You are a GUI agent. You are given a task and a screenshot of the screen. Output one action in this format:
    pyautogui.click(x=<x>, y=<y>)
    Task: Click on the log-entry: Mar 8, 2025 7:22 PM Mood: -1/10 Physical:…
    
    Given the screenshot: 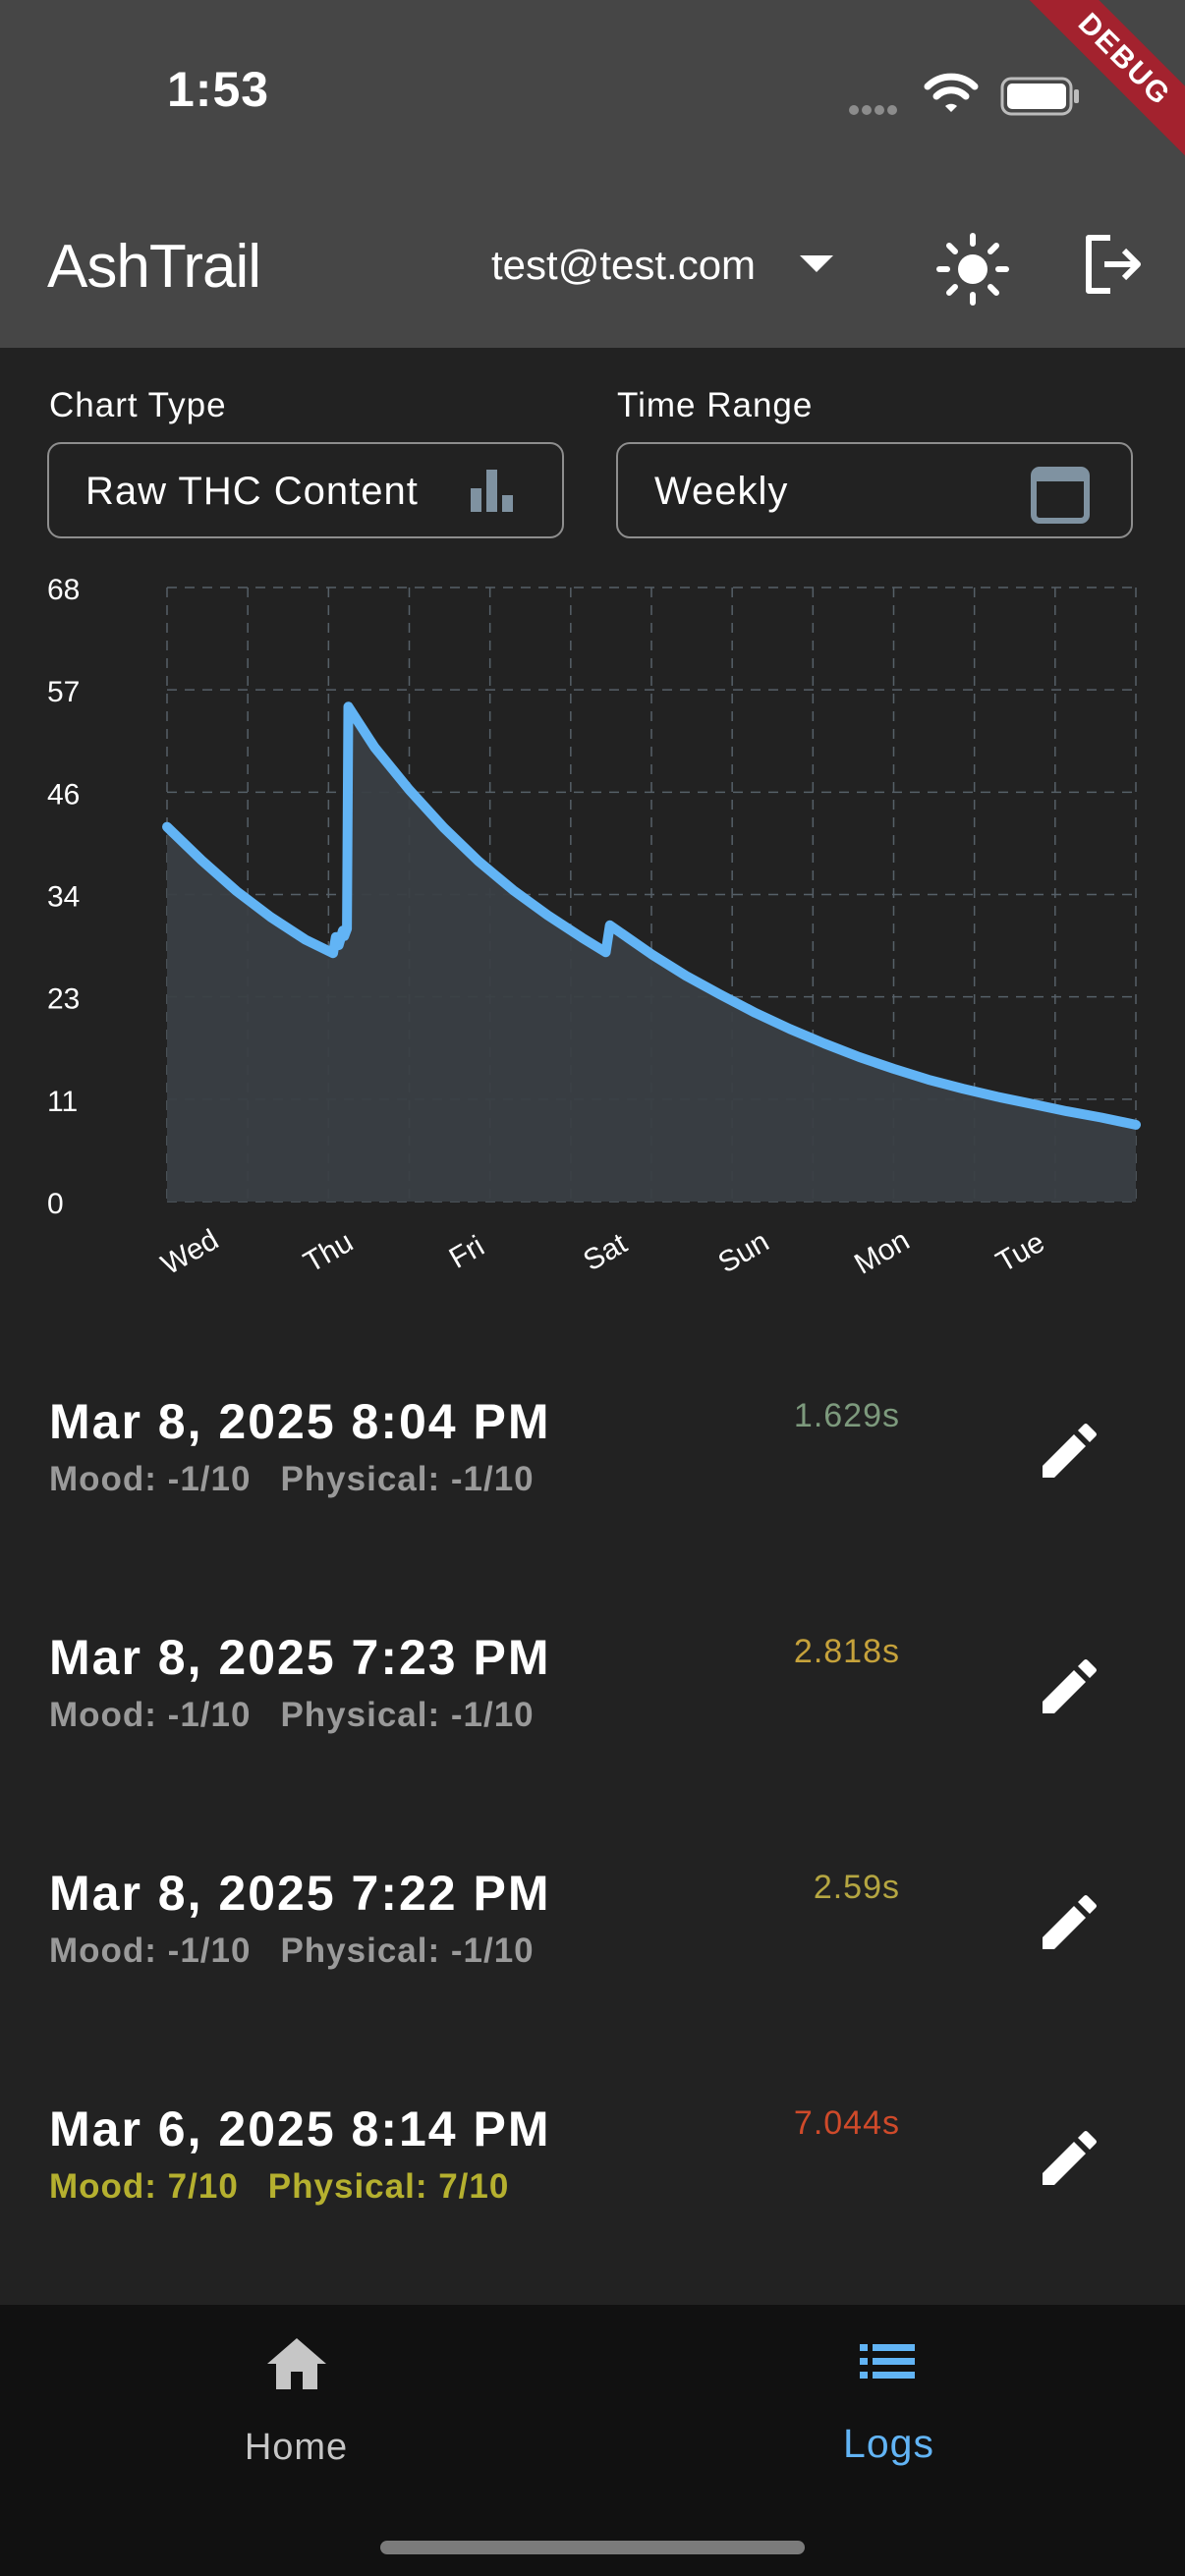 What is the action you would take?
    pyautogui.click(x=592, y=1963)
    